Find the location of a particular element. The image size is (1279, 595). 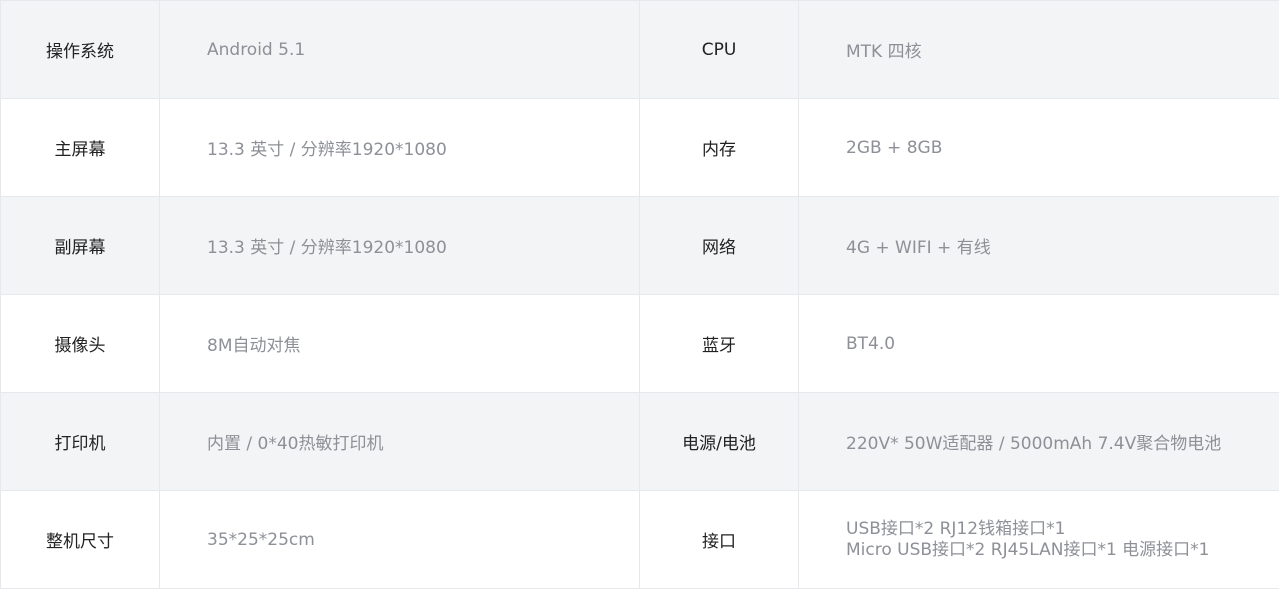

spec-value-bluetooth: BT4.0 is located at coordinates (1038, 343).